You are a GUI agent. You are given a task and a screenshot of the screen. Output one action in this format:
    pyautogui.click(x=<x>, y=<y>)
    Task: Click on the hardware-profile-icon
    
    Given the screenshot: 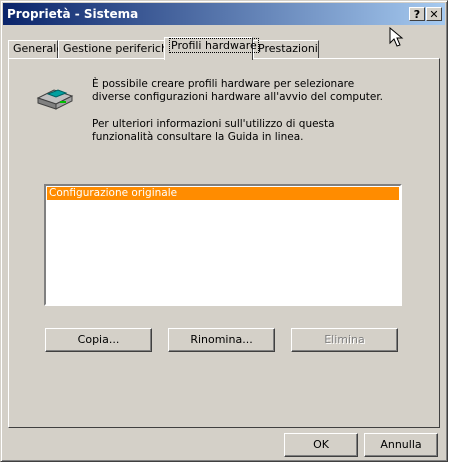 What is the action you would take?
    pyautogui.click(x=55, y=99)
    